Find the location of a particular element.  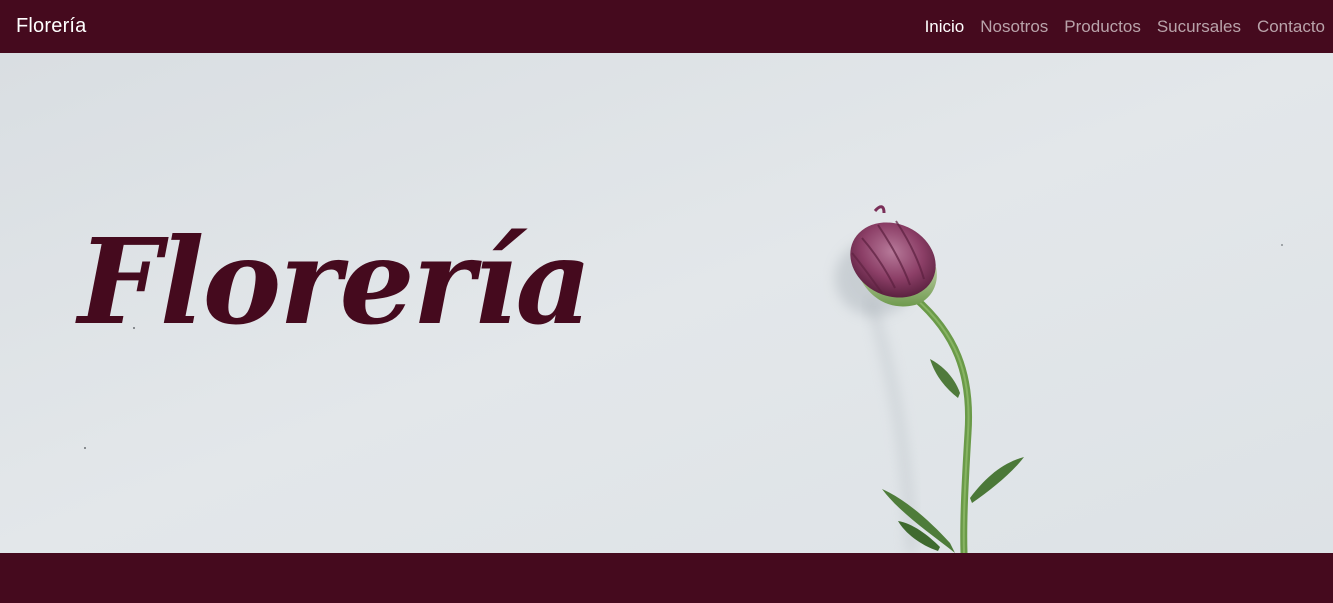

nav-link-sucursales: Sucursales is located at coordinates (1199, 27).